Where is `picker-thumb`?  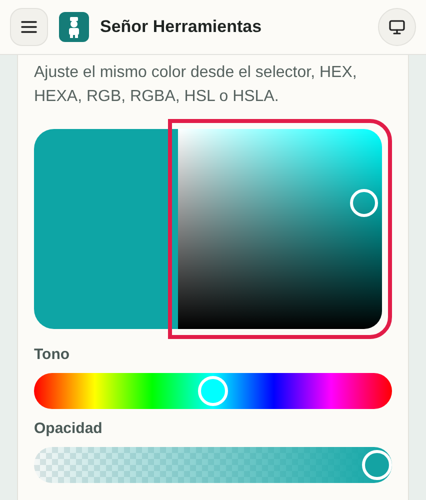
picker-thumb is located at coordinates (364, 203).